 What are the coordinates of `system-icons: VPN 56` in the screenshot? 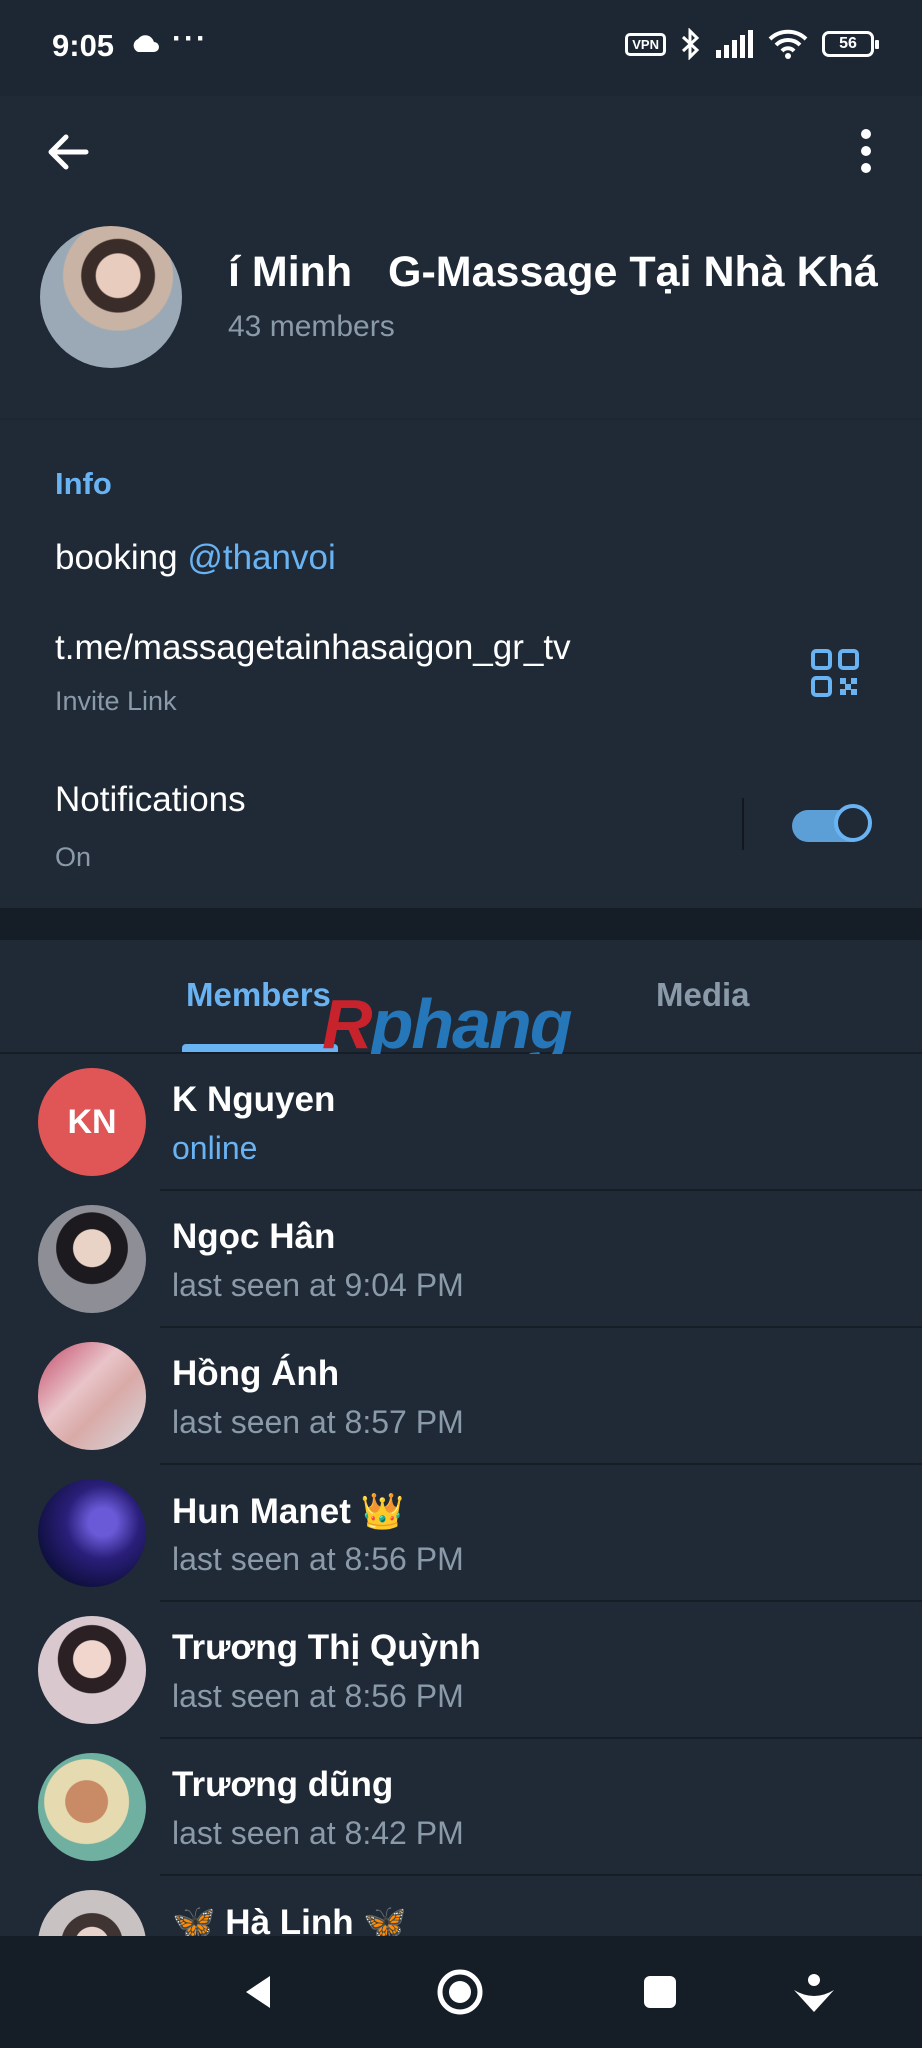 It's located at (752, 44).